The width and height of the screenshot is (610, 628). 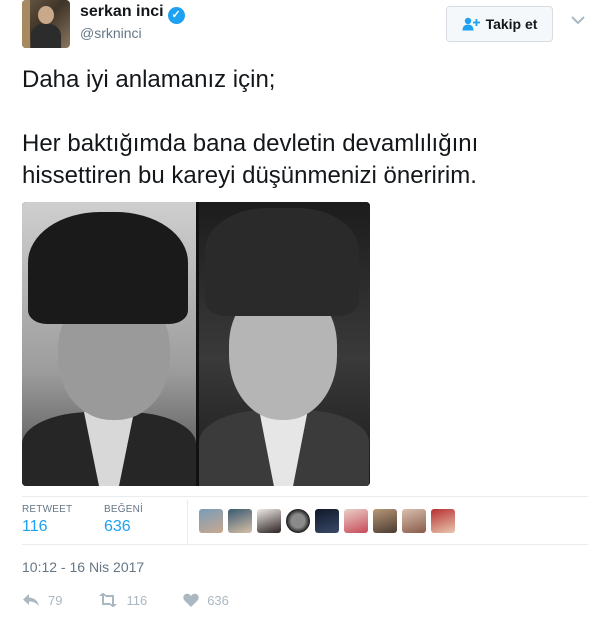 I want to click on stats-bottom-divider, so click(x=305, y=544).